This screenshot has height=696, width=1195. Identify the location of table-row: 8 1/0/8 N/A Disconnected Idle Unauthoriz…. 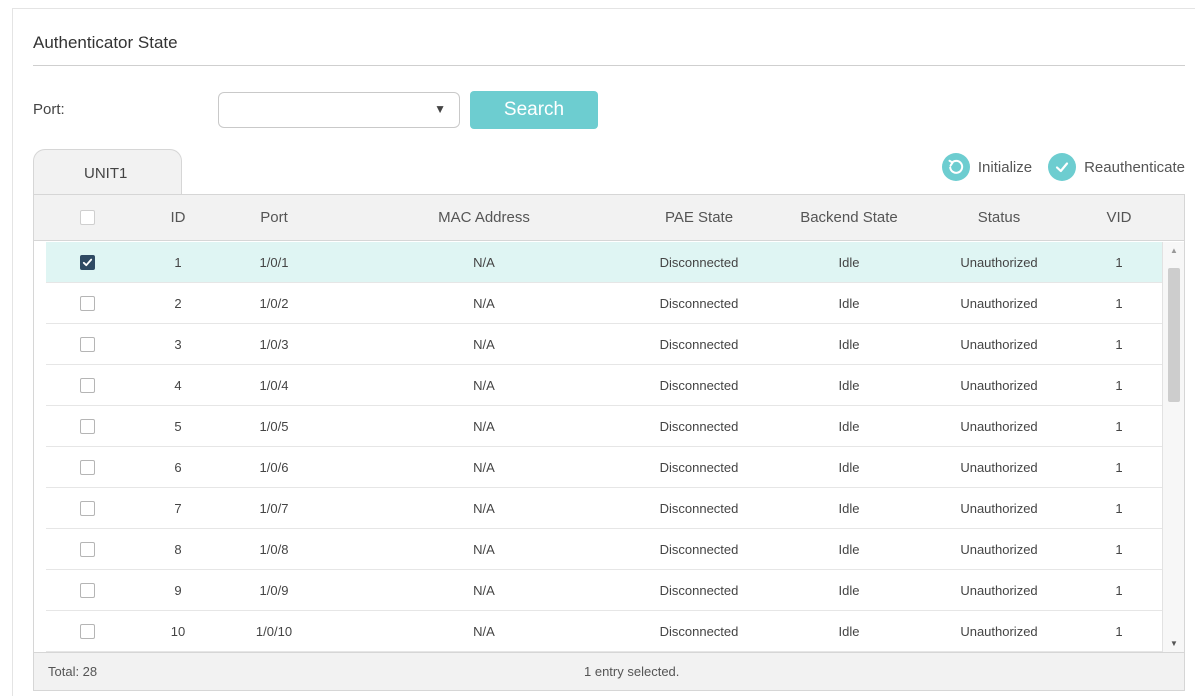
(604, 549).